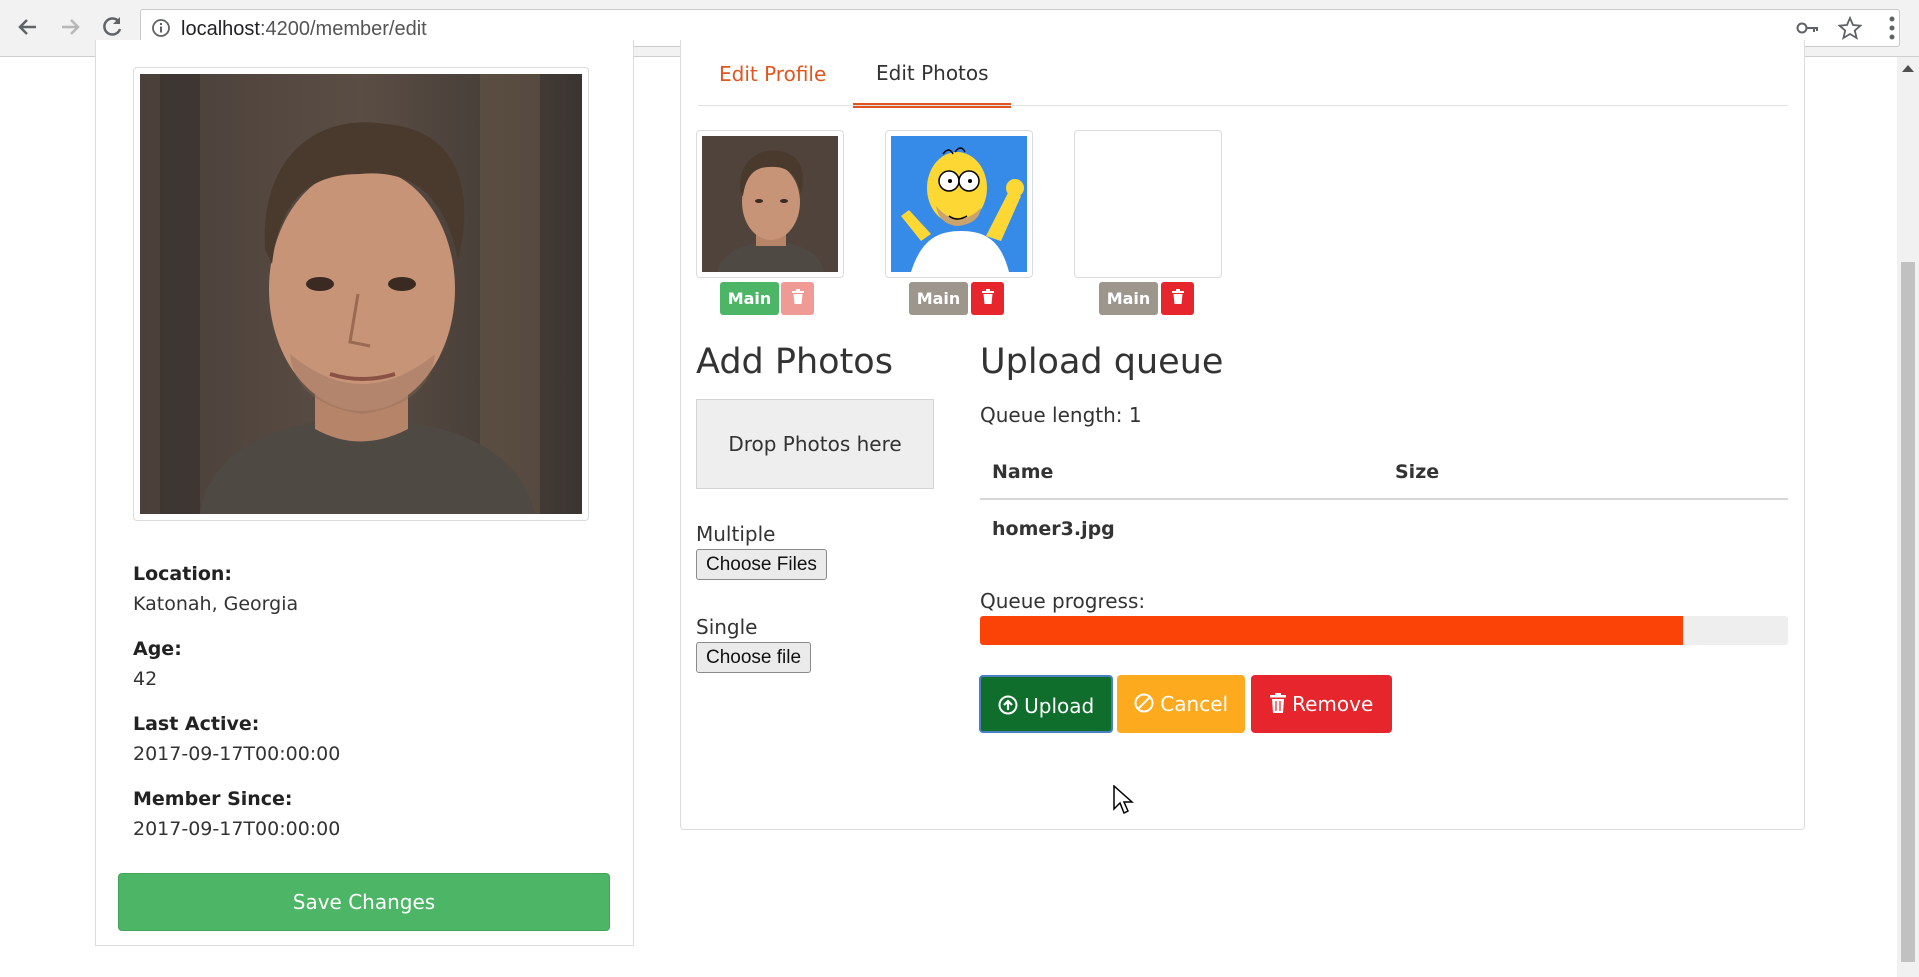 Image resolution: width=1919 pixels, height=977 pixels. What do you see at coordinates (70, 27) in the screenshot?
I see `forward-arrow-icon` at bounding box center [70, 27].